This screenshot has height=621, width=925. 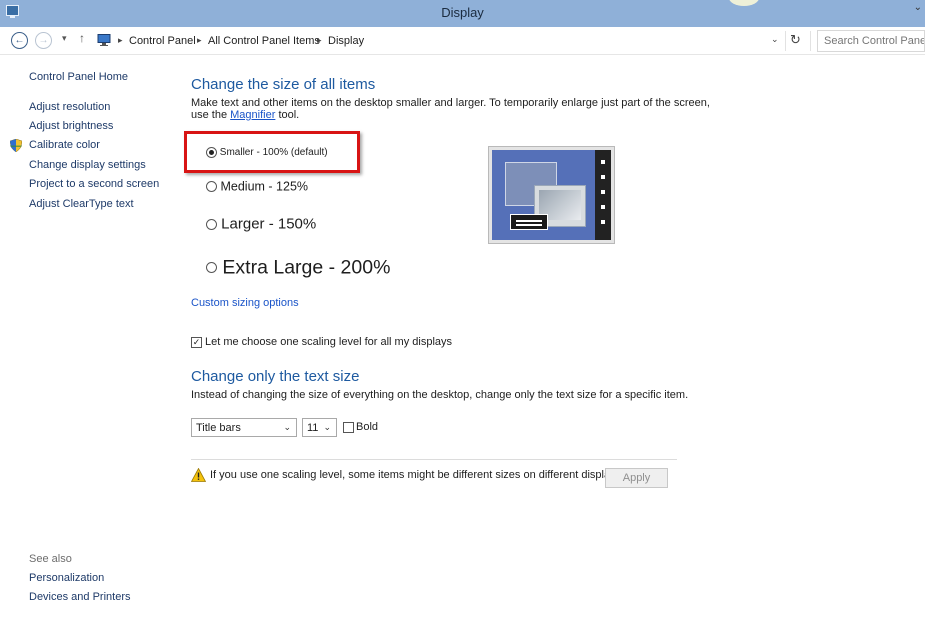 I want to click on preview-screen, so click(x=551, y=195).